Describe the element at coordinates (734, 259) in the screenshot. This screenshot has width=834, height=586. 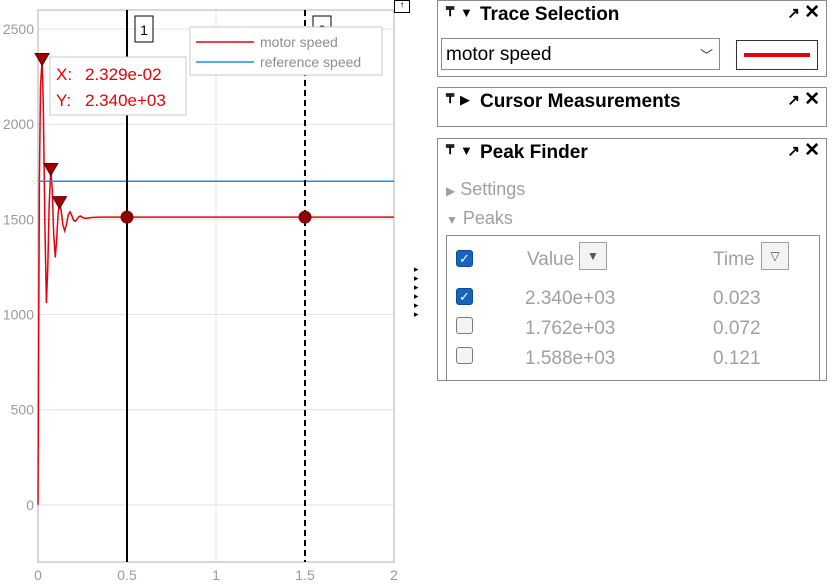
I see `column-header-time: Time` at that location.